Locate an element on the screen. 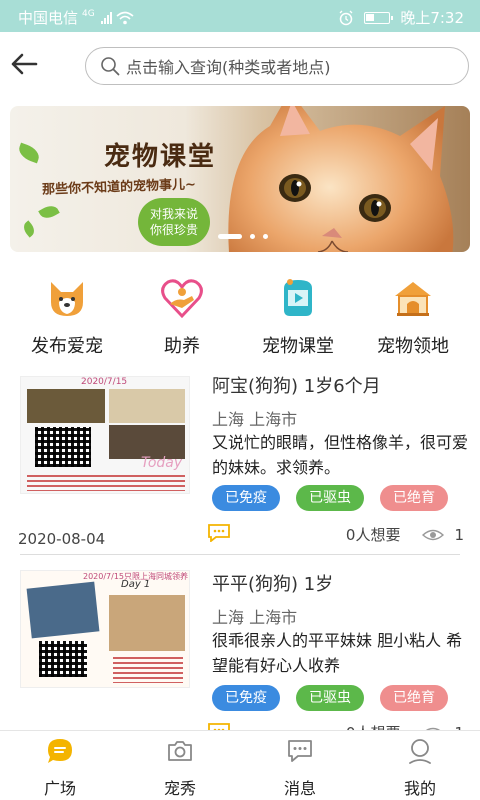  quick-nav: 发布爱宠 助养 宠物课堂 宠物领地 is located at coordinates (240, 315).